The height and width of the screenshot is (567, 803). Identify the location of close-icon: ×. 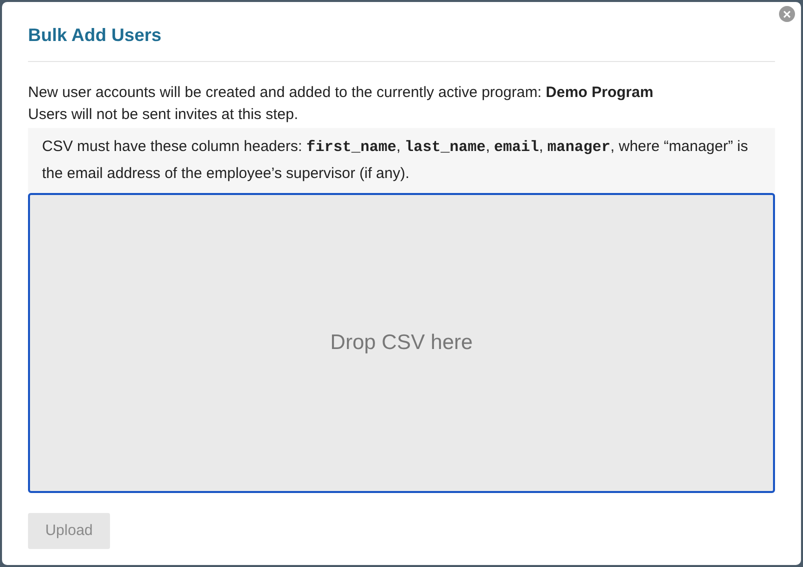
(787, 14).